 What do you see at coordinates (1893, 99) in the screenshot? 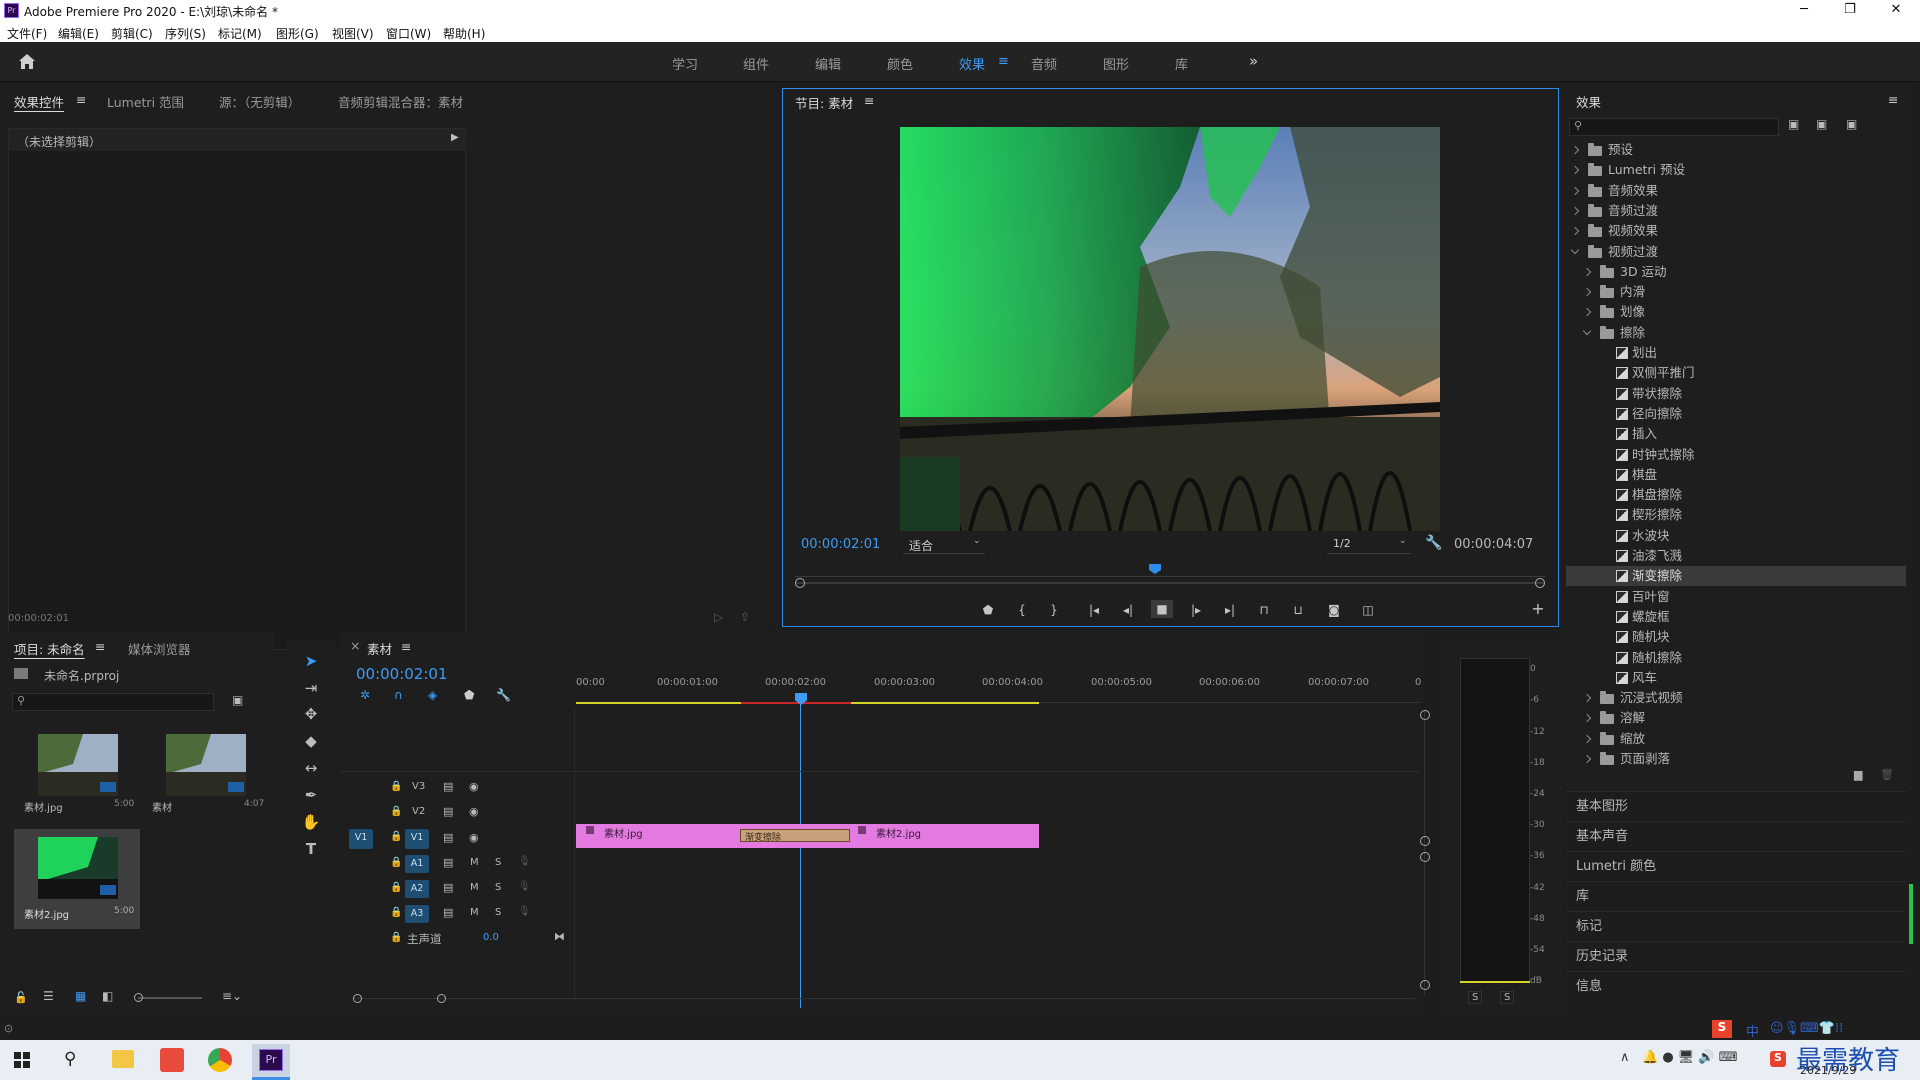
I see `effects-menu-icon: ≡` at bounding box center [1893, 99].